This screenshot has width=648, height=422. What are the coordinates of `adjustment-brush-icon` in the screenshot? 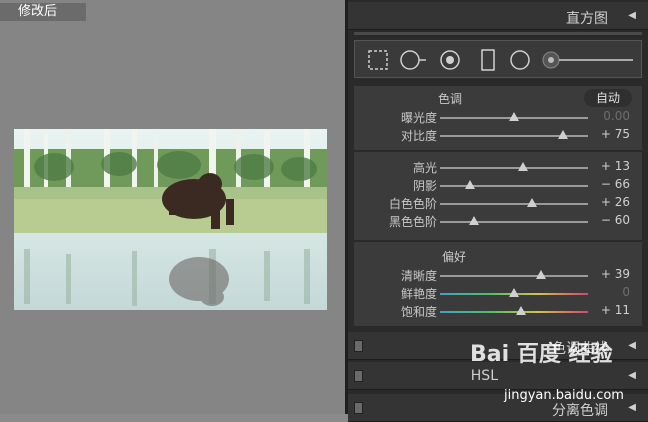 It's located at (589, 60).